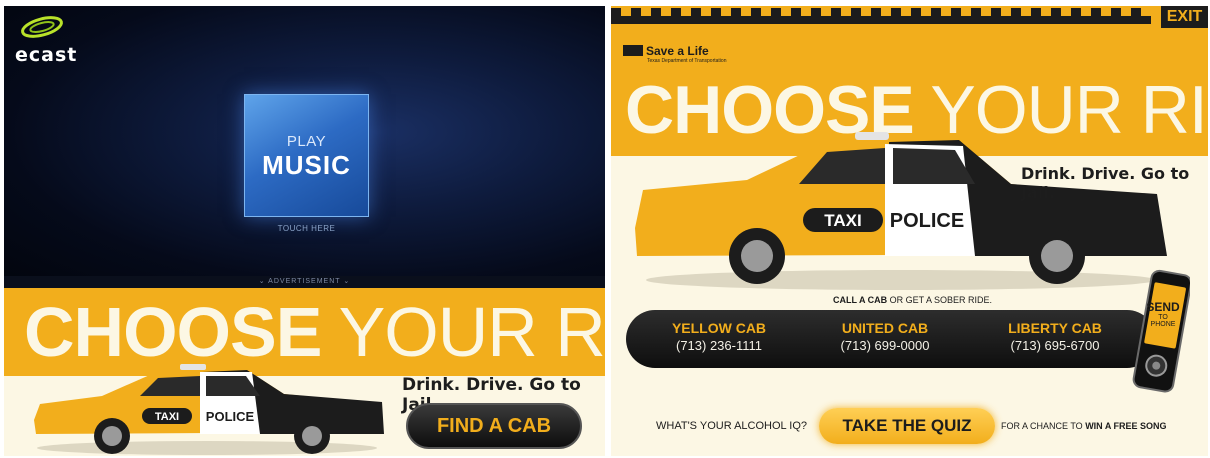 This screenshot has width=1210, height=458. What do you see at coordinates (633, 50) in the screenshot?
I see `txdot-logo-icon` at bounding box center [633, 50].